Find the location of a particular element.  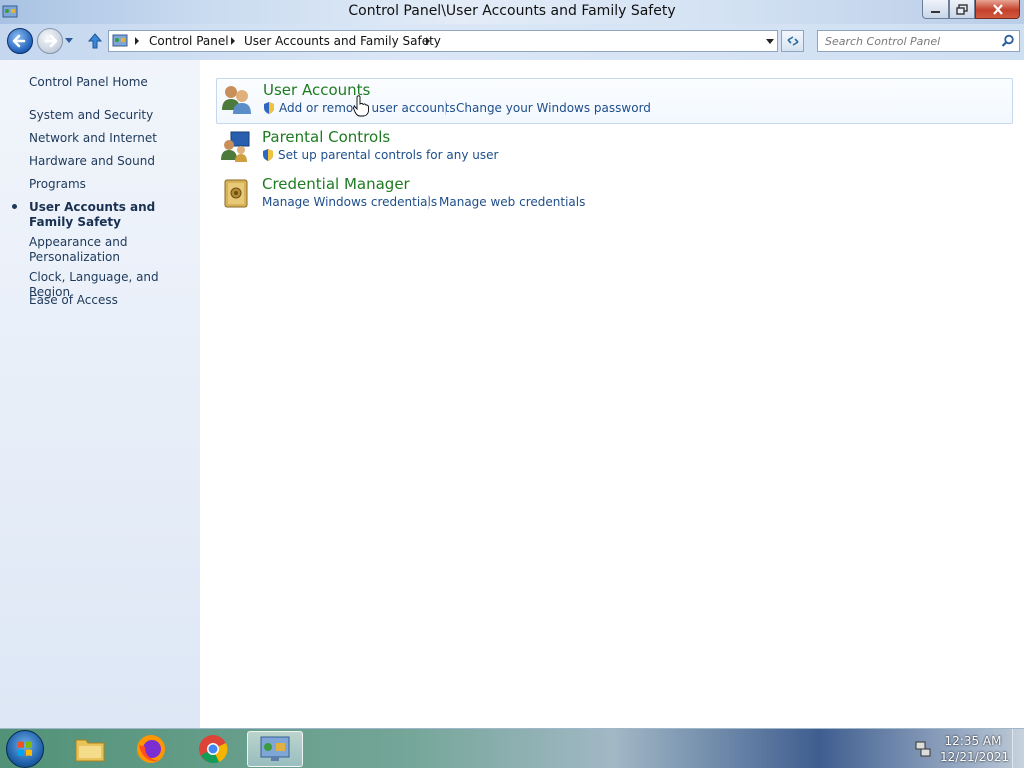

taskbar-control-panel is located at coordinates (275, 749).